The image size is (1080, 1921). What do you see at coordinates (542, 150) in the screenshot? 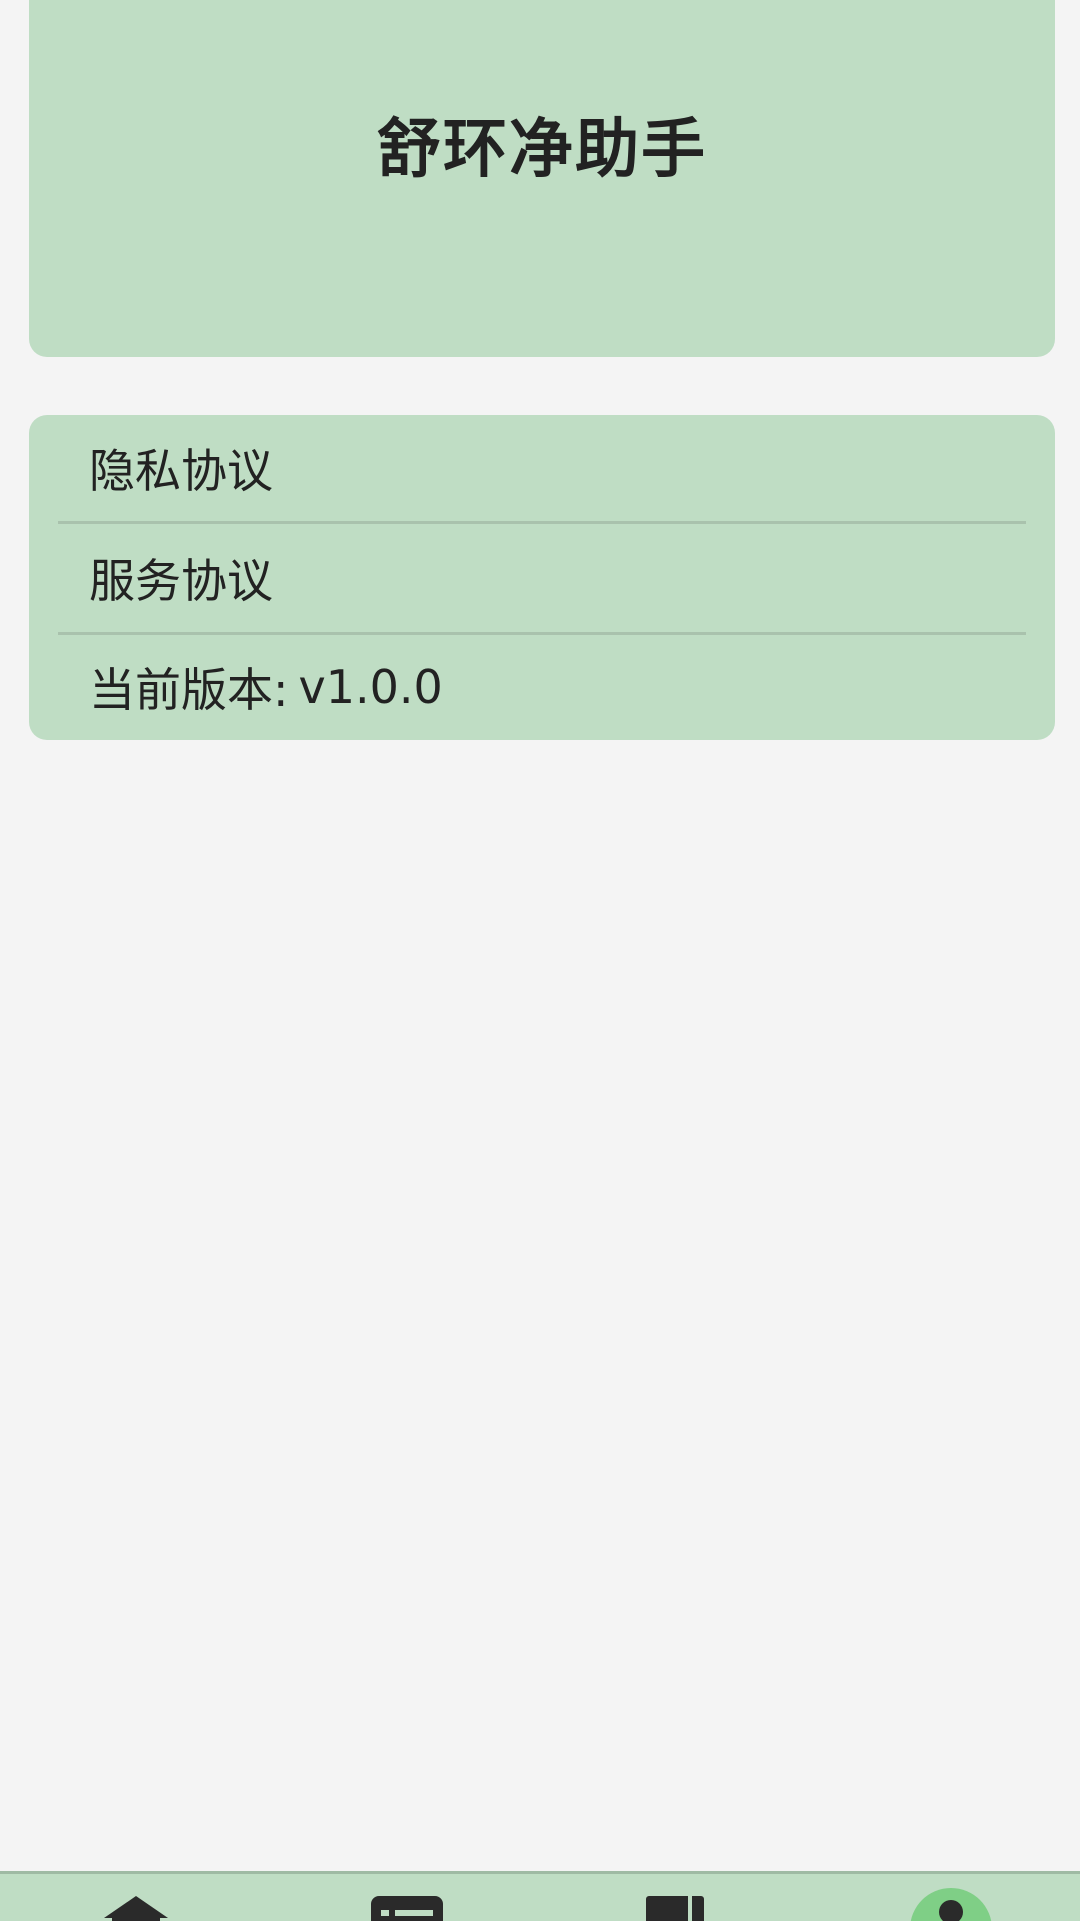
I see `app-title: 舒环净助手` at bounding box center [542, 150].